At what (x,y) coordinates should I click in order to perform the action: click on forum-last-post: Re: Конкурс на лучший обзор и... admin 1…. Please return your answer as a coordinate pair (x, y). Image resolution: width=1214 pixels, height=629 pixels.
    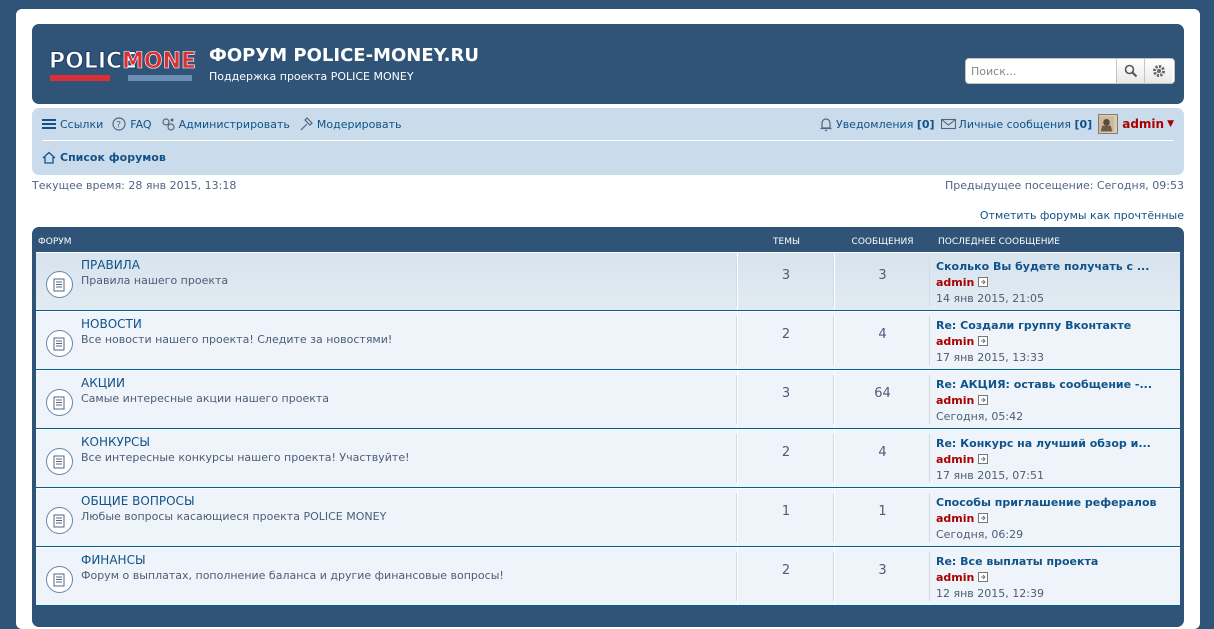
    Looking at the image, I should click on (1055, 458).